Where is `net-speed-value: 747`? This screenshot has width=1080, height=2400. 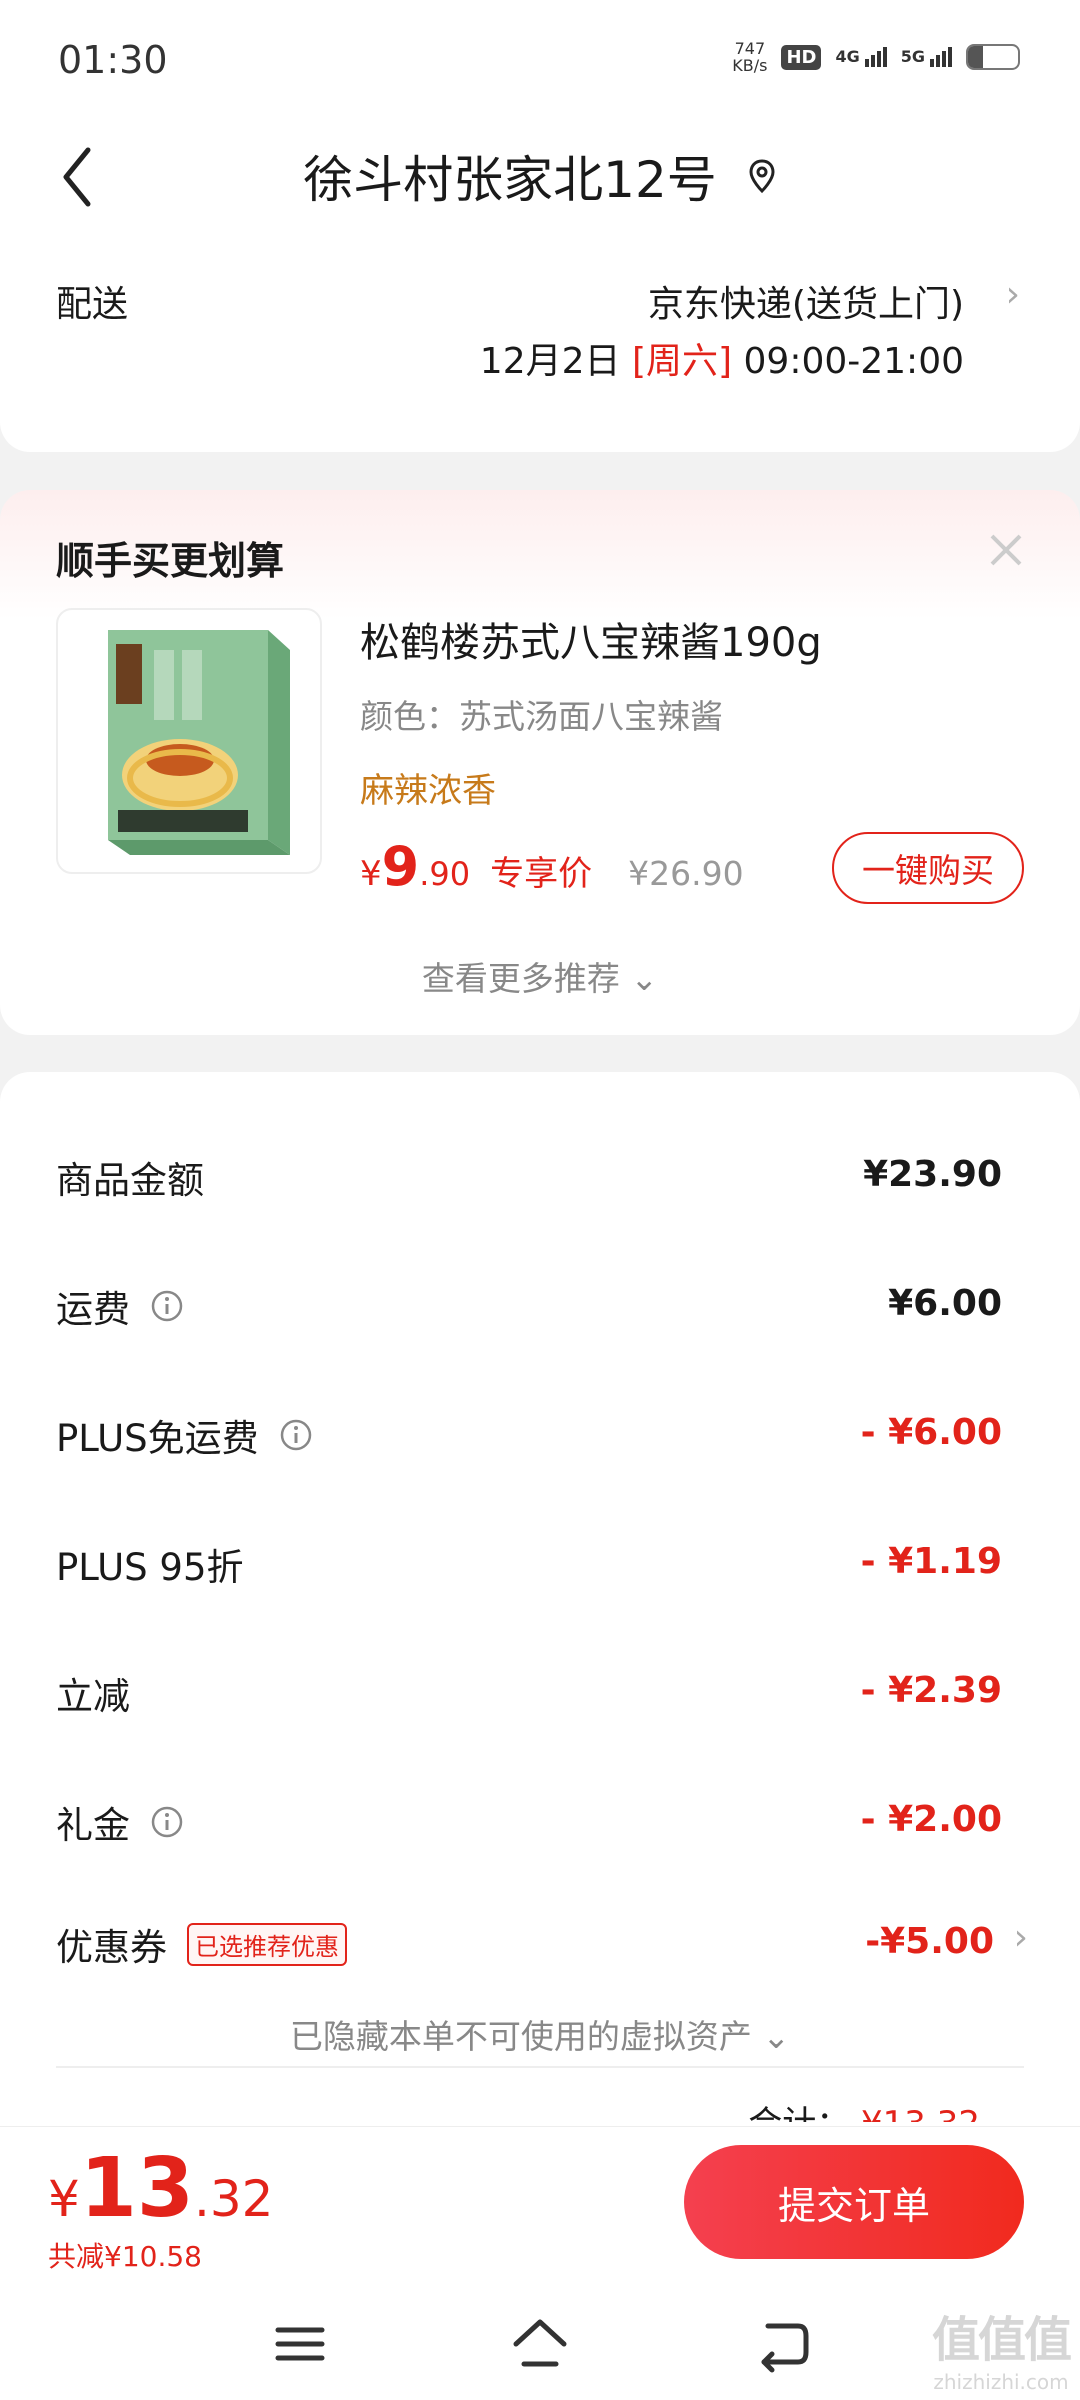 net-speed-value: 747 is located at coordinates (750, 48).